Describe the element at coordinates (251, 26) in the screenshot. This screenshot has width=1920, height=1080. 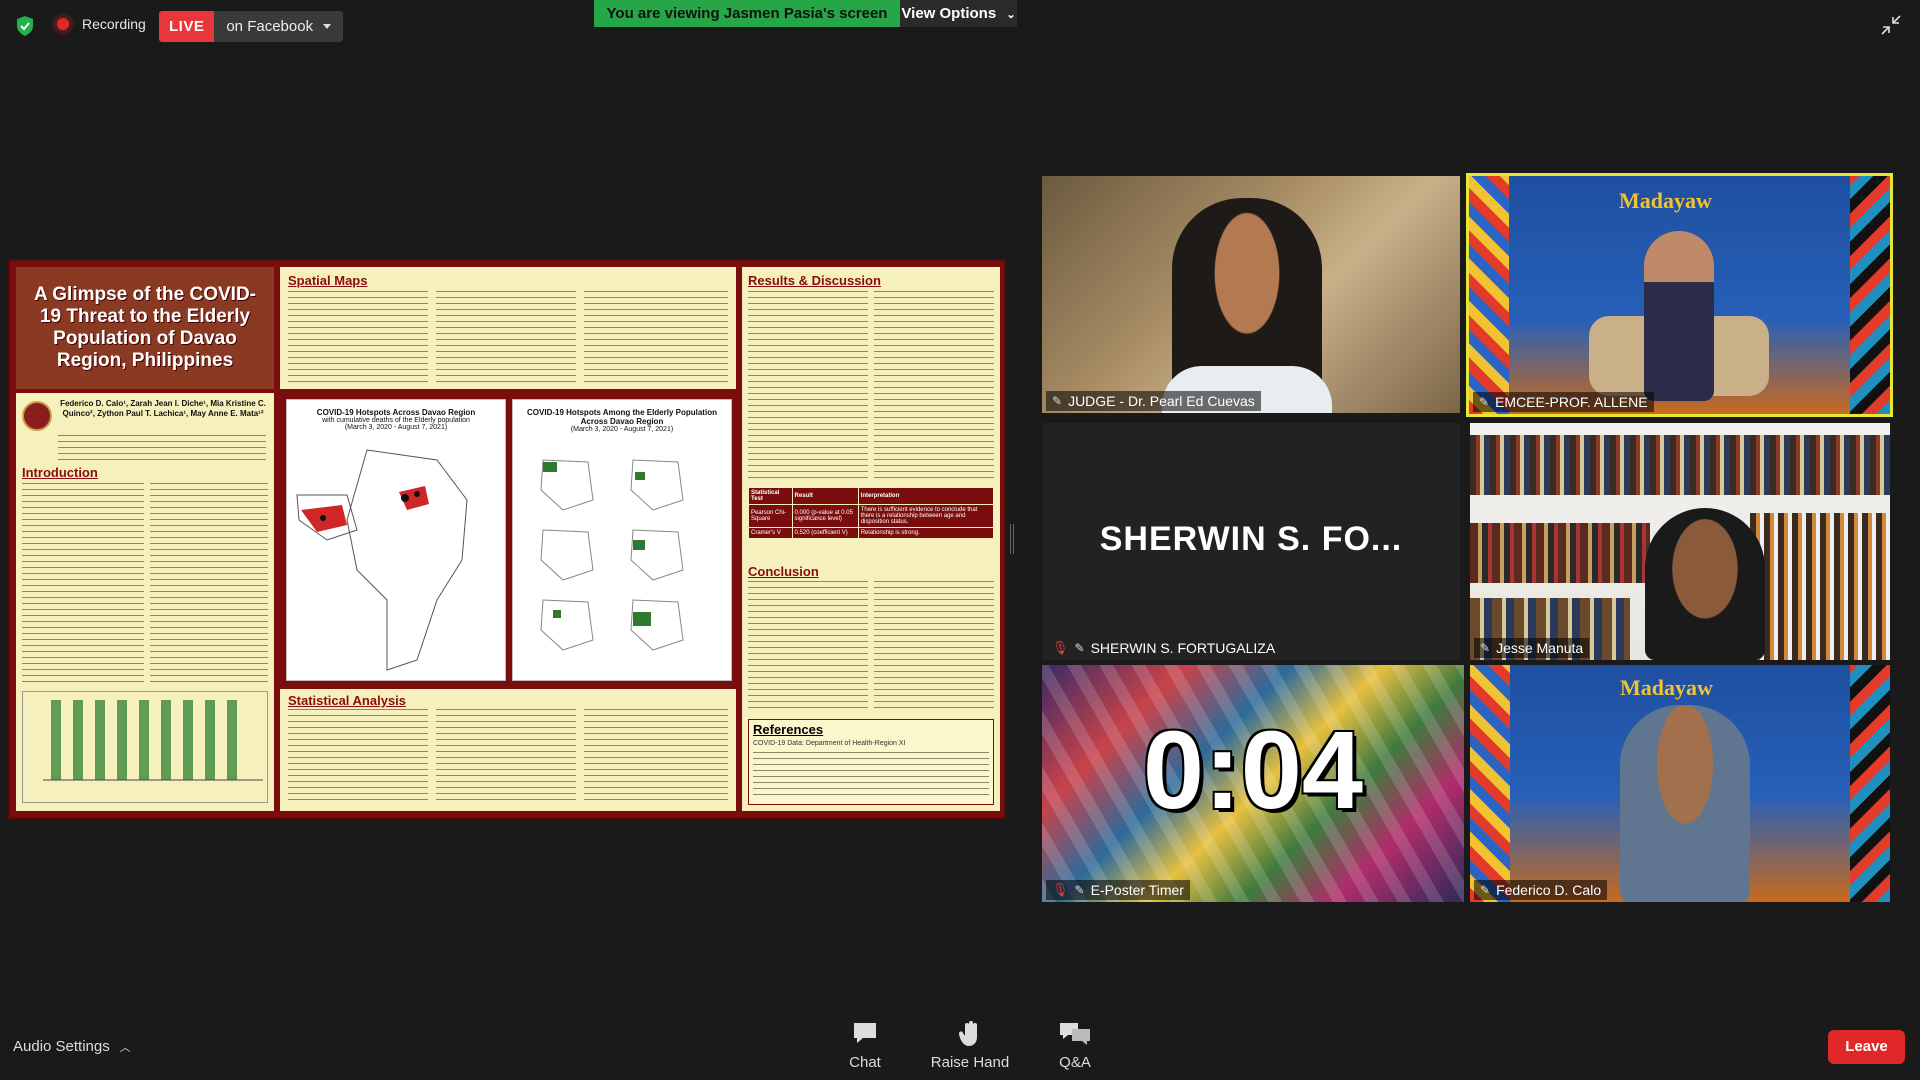
I see `live-stream-button: LIVE on Facebook` at that location.